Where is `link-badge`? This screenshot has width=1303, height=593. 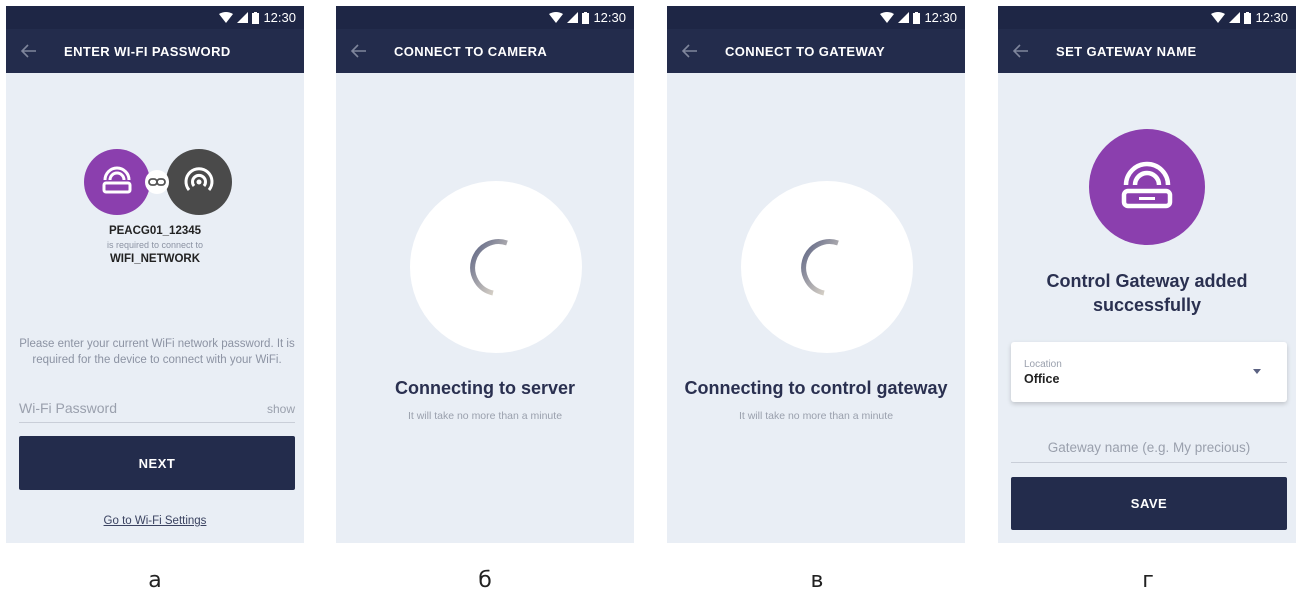 link-badge is located at coordinates (157, 182).